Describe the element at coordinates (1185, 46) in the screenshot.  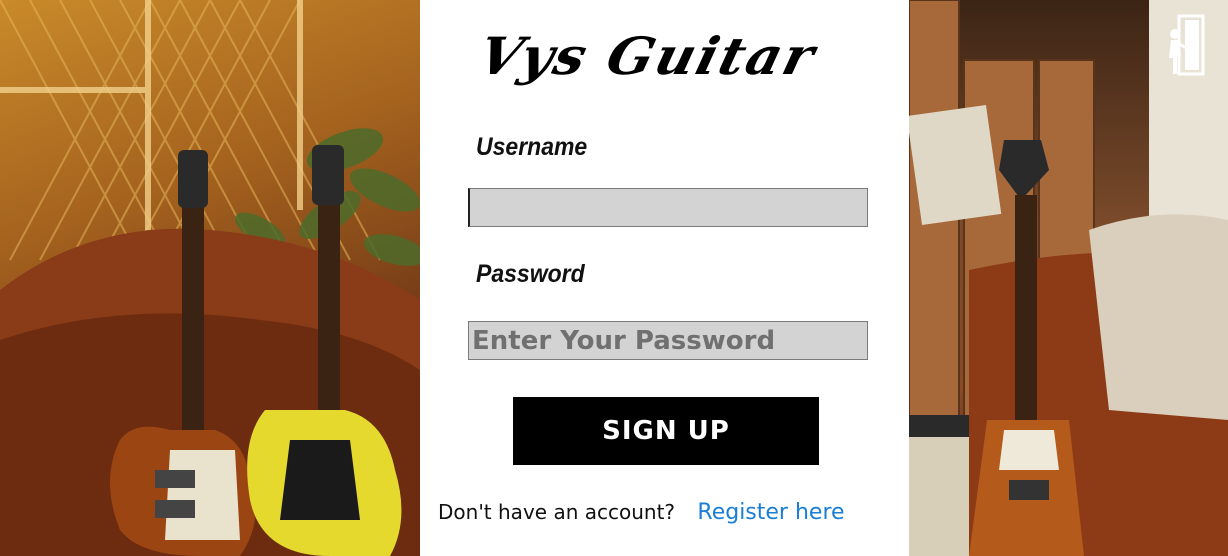
I see `exit-door-icon` at that location.